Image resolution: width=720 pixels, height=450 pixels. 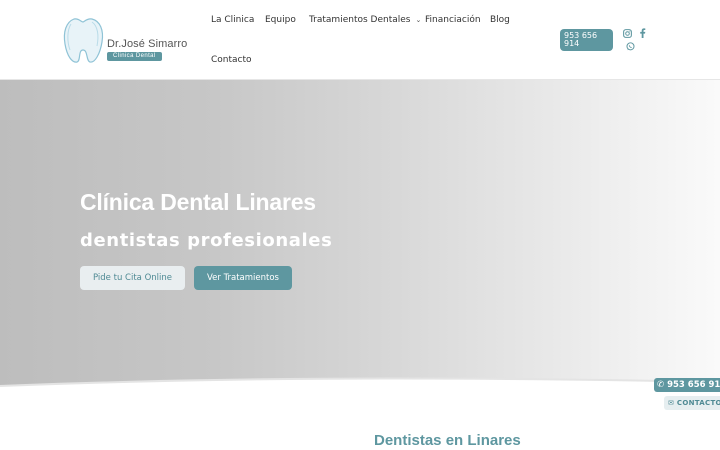 What do you see at coordinates (627, 33) in the screenshot?
I see `instagram-icon` at bounding box center [627, 33].